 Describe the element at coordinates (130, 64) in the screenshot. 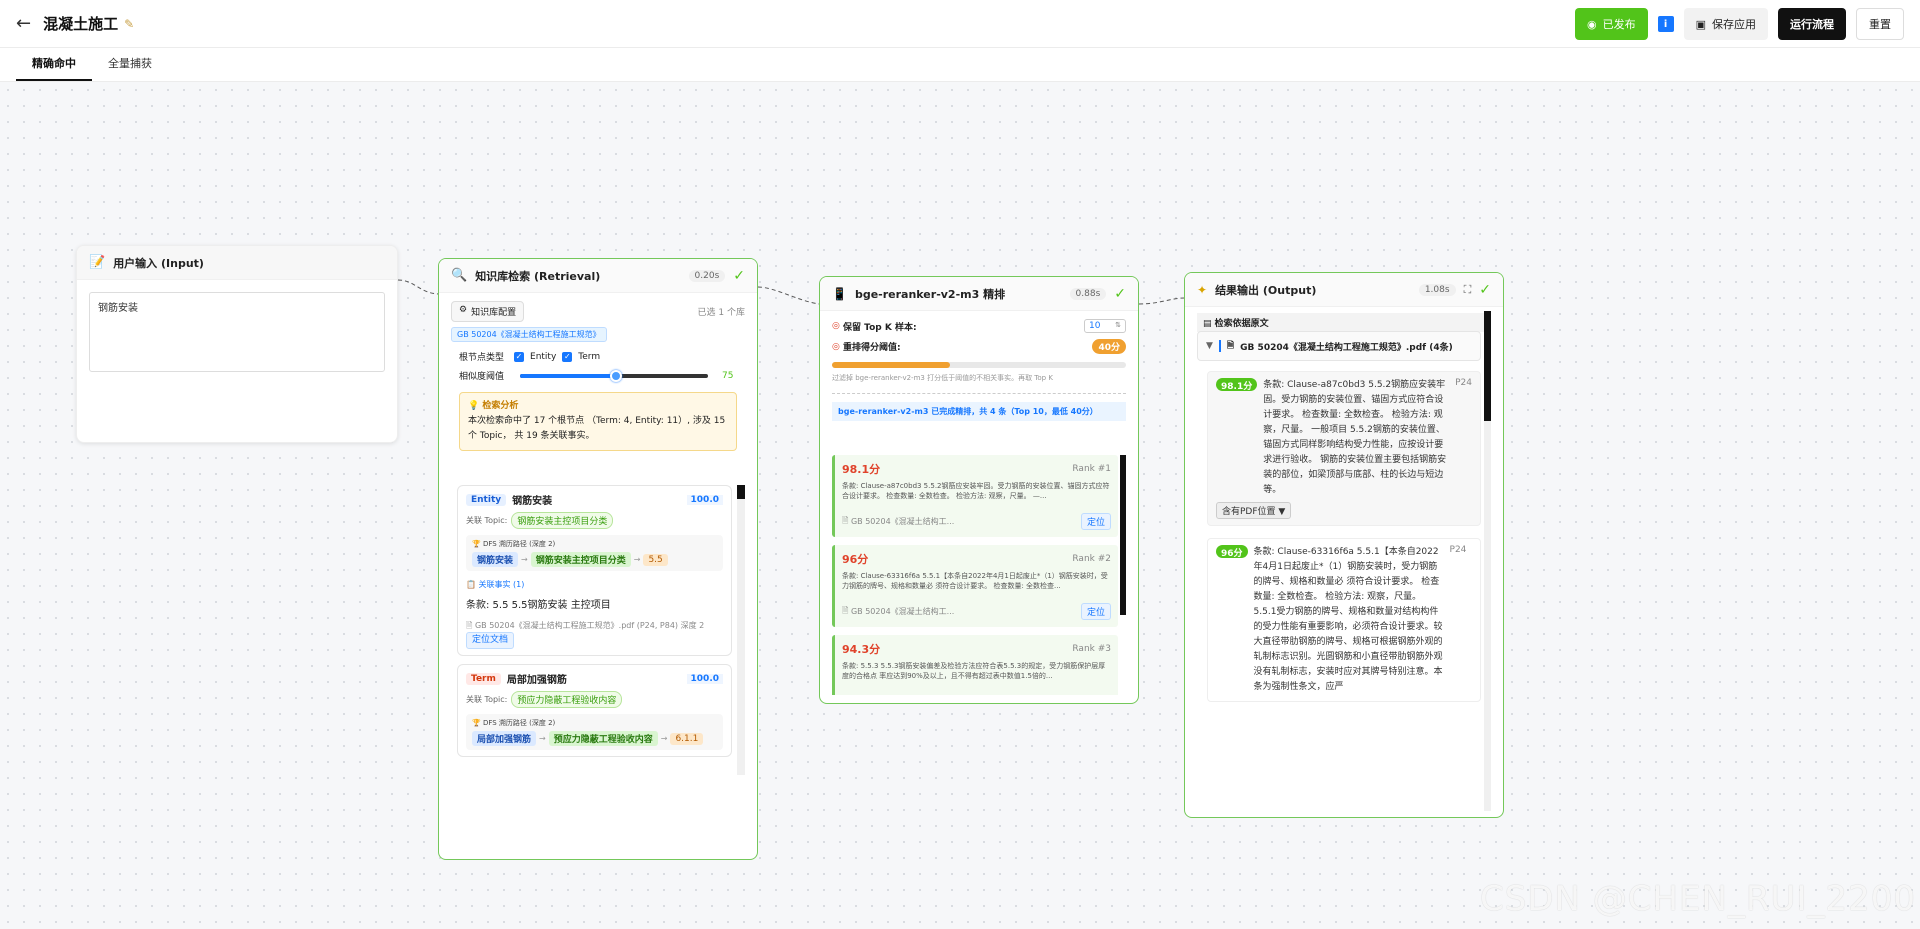

I see `tab-full-capture: 全量捕获` at that location.